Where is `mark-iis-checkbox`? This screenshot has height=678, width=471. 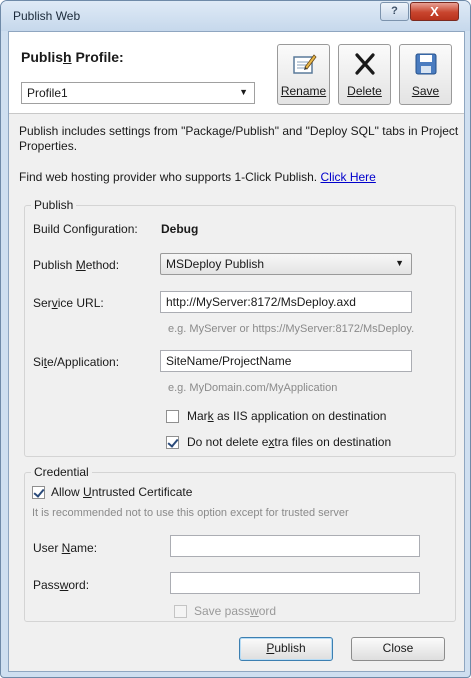
mark-iis-checkbox is located at coordinates (172, 416).